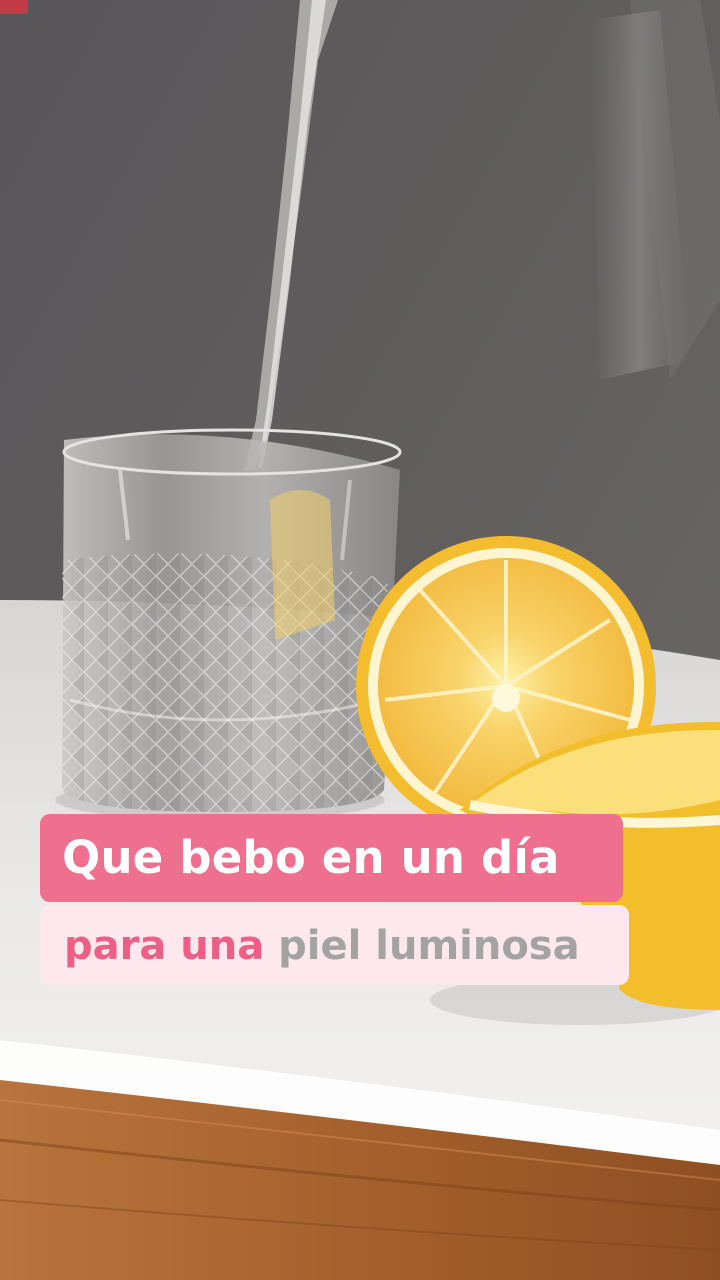 This screenshot has height=1280, width=720. Describe the element at coordinates (429, 946) in the screenshot. I see `caption-subtitle-rest: piel luminosa` at that location.